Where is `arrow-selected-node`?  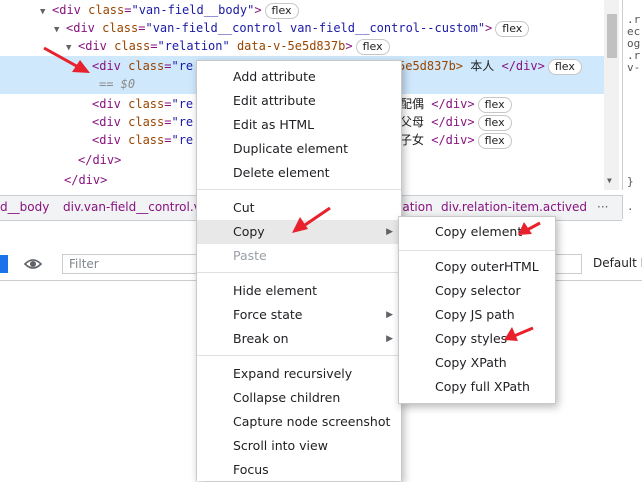
arrow-selected-node is located at coordinates (66, 59).